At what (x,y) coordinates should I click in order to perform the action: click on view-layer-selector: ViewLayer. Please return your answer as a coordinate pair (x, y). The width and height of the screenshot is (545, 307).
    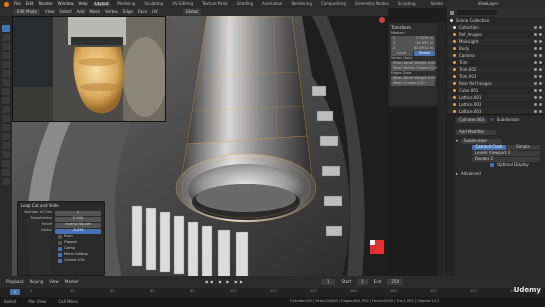
    Looking at the image, I should click on (488, 4).